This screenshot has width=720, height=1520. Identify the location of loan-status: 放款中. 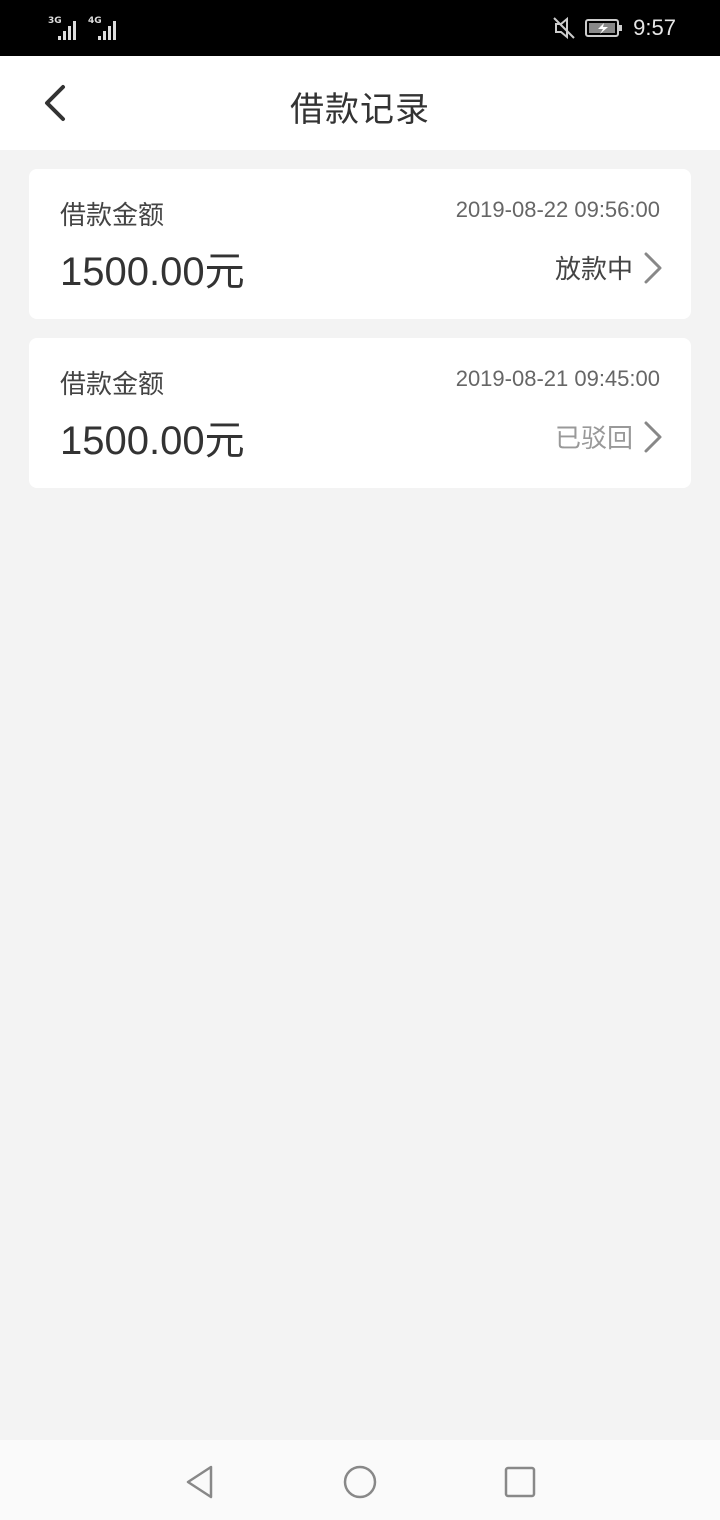
(593, 270).